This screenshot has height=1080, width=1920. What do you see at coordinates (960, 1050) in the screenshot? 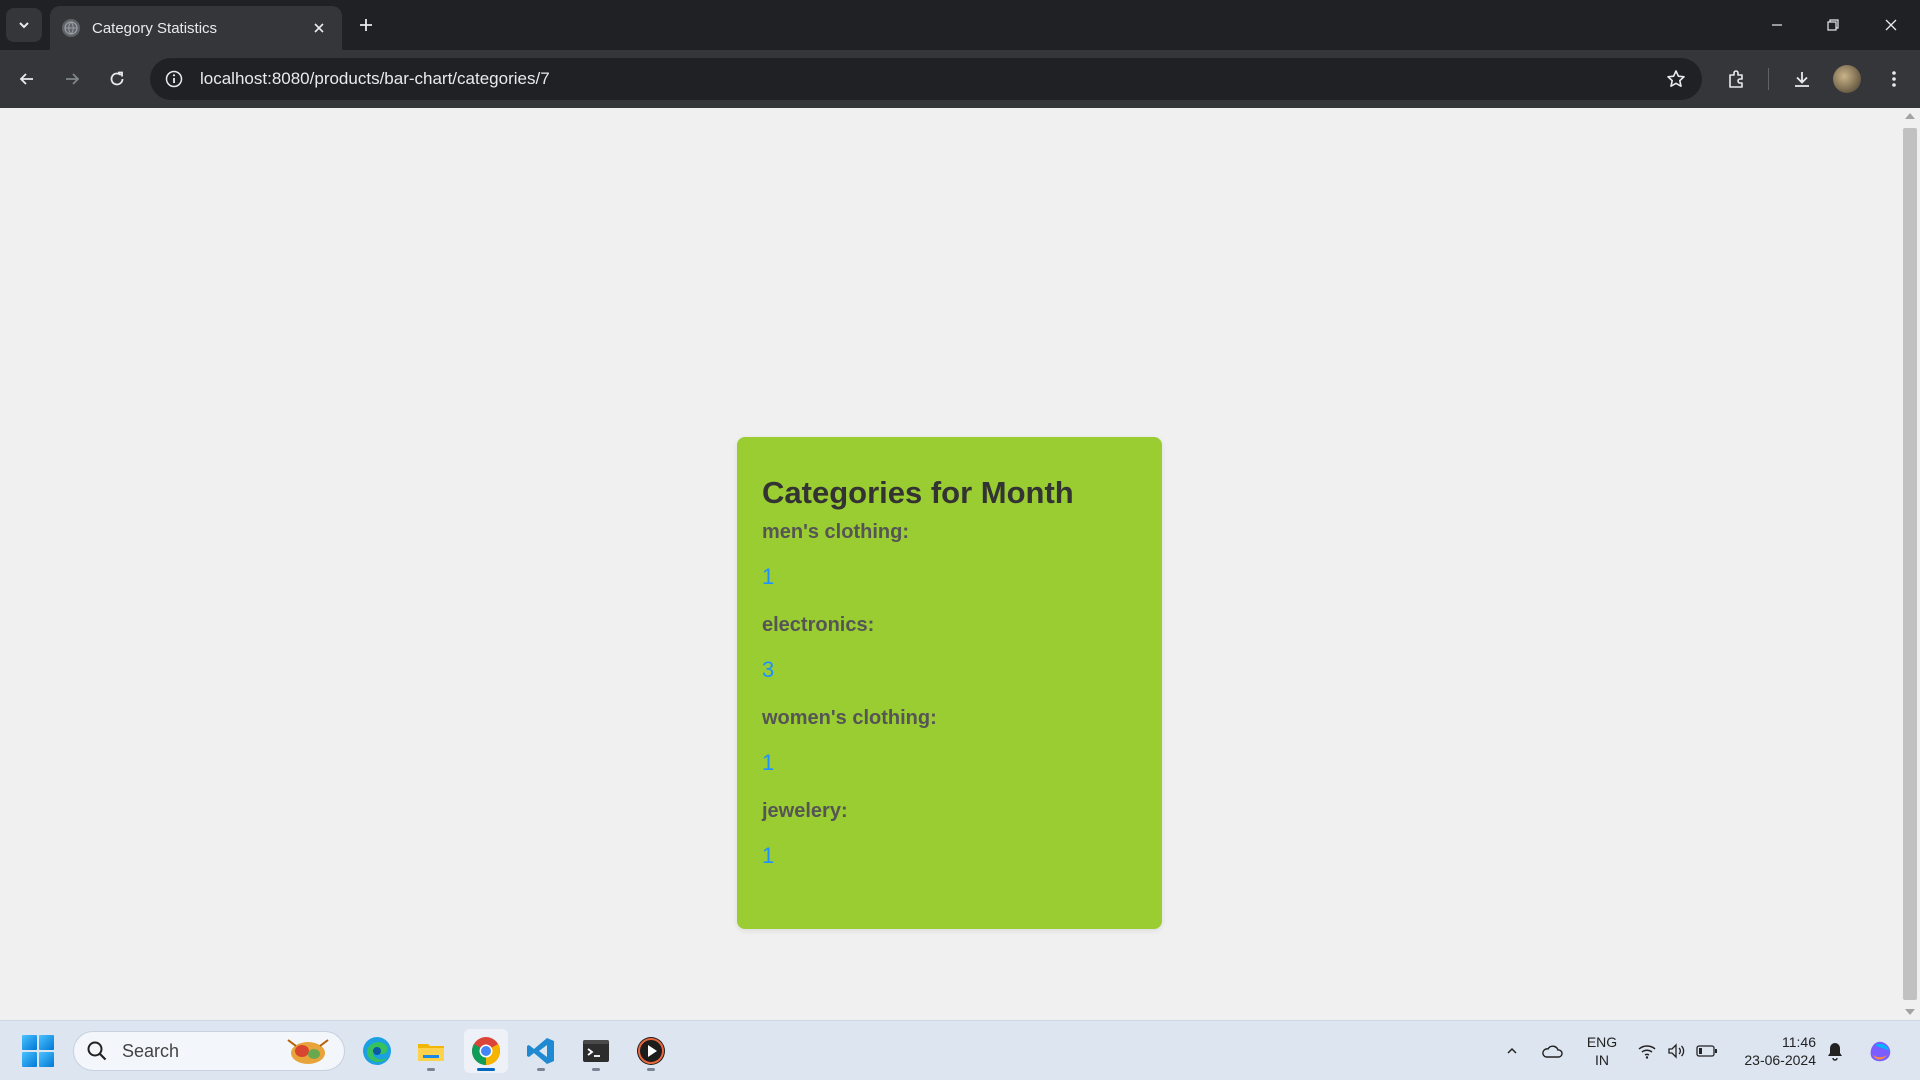
I see `taskbar: Search ENG IN 11:46 23-06-2024` at bounding box center [960, 1050].